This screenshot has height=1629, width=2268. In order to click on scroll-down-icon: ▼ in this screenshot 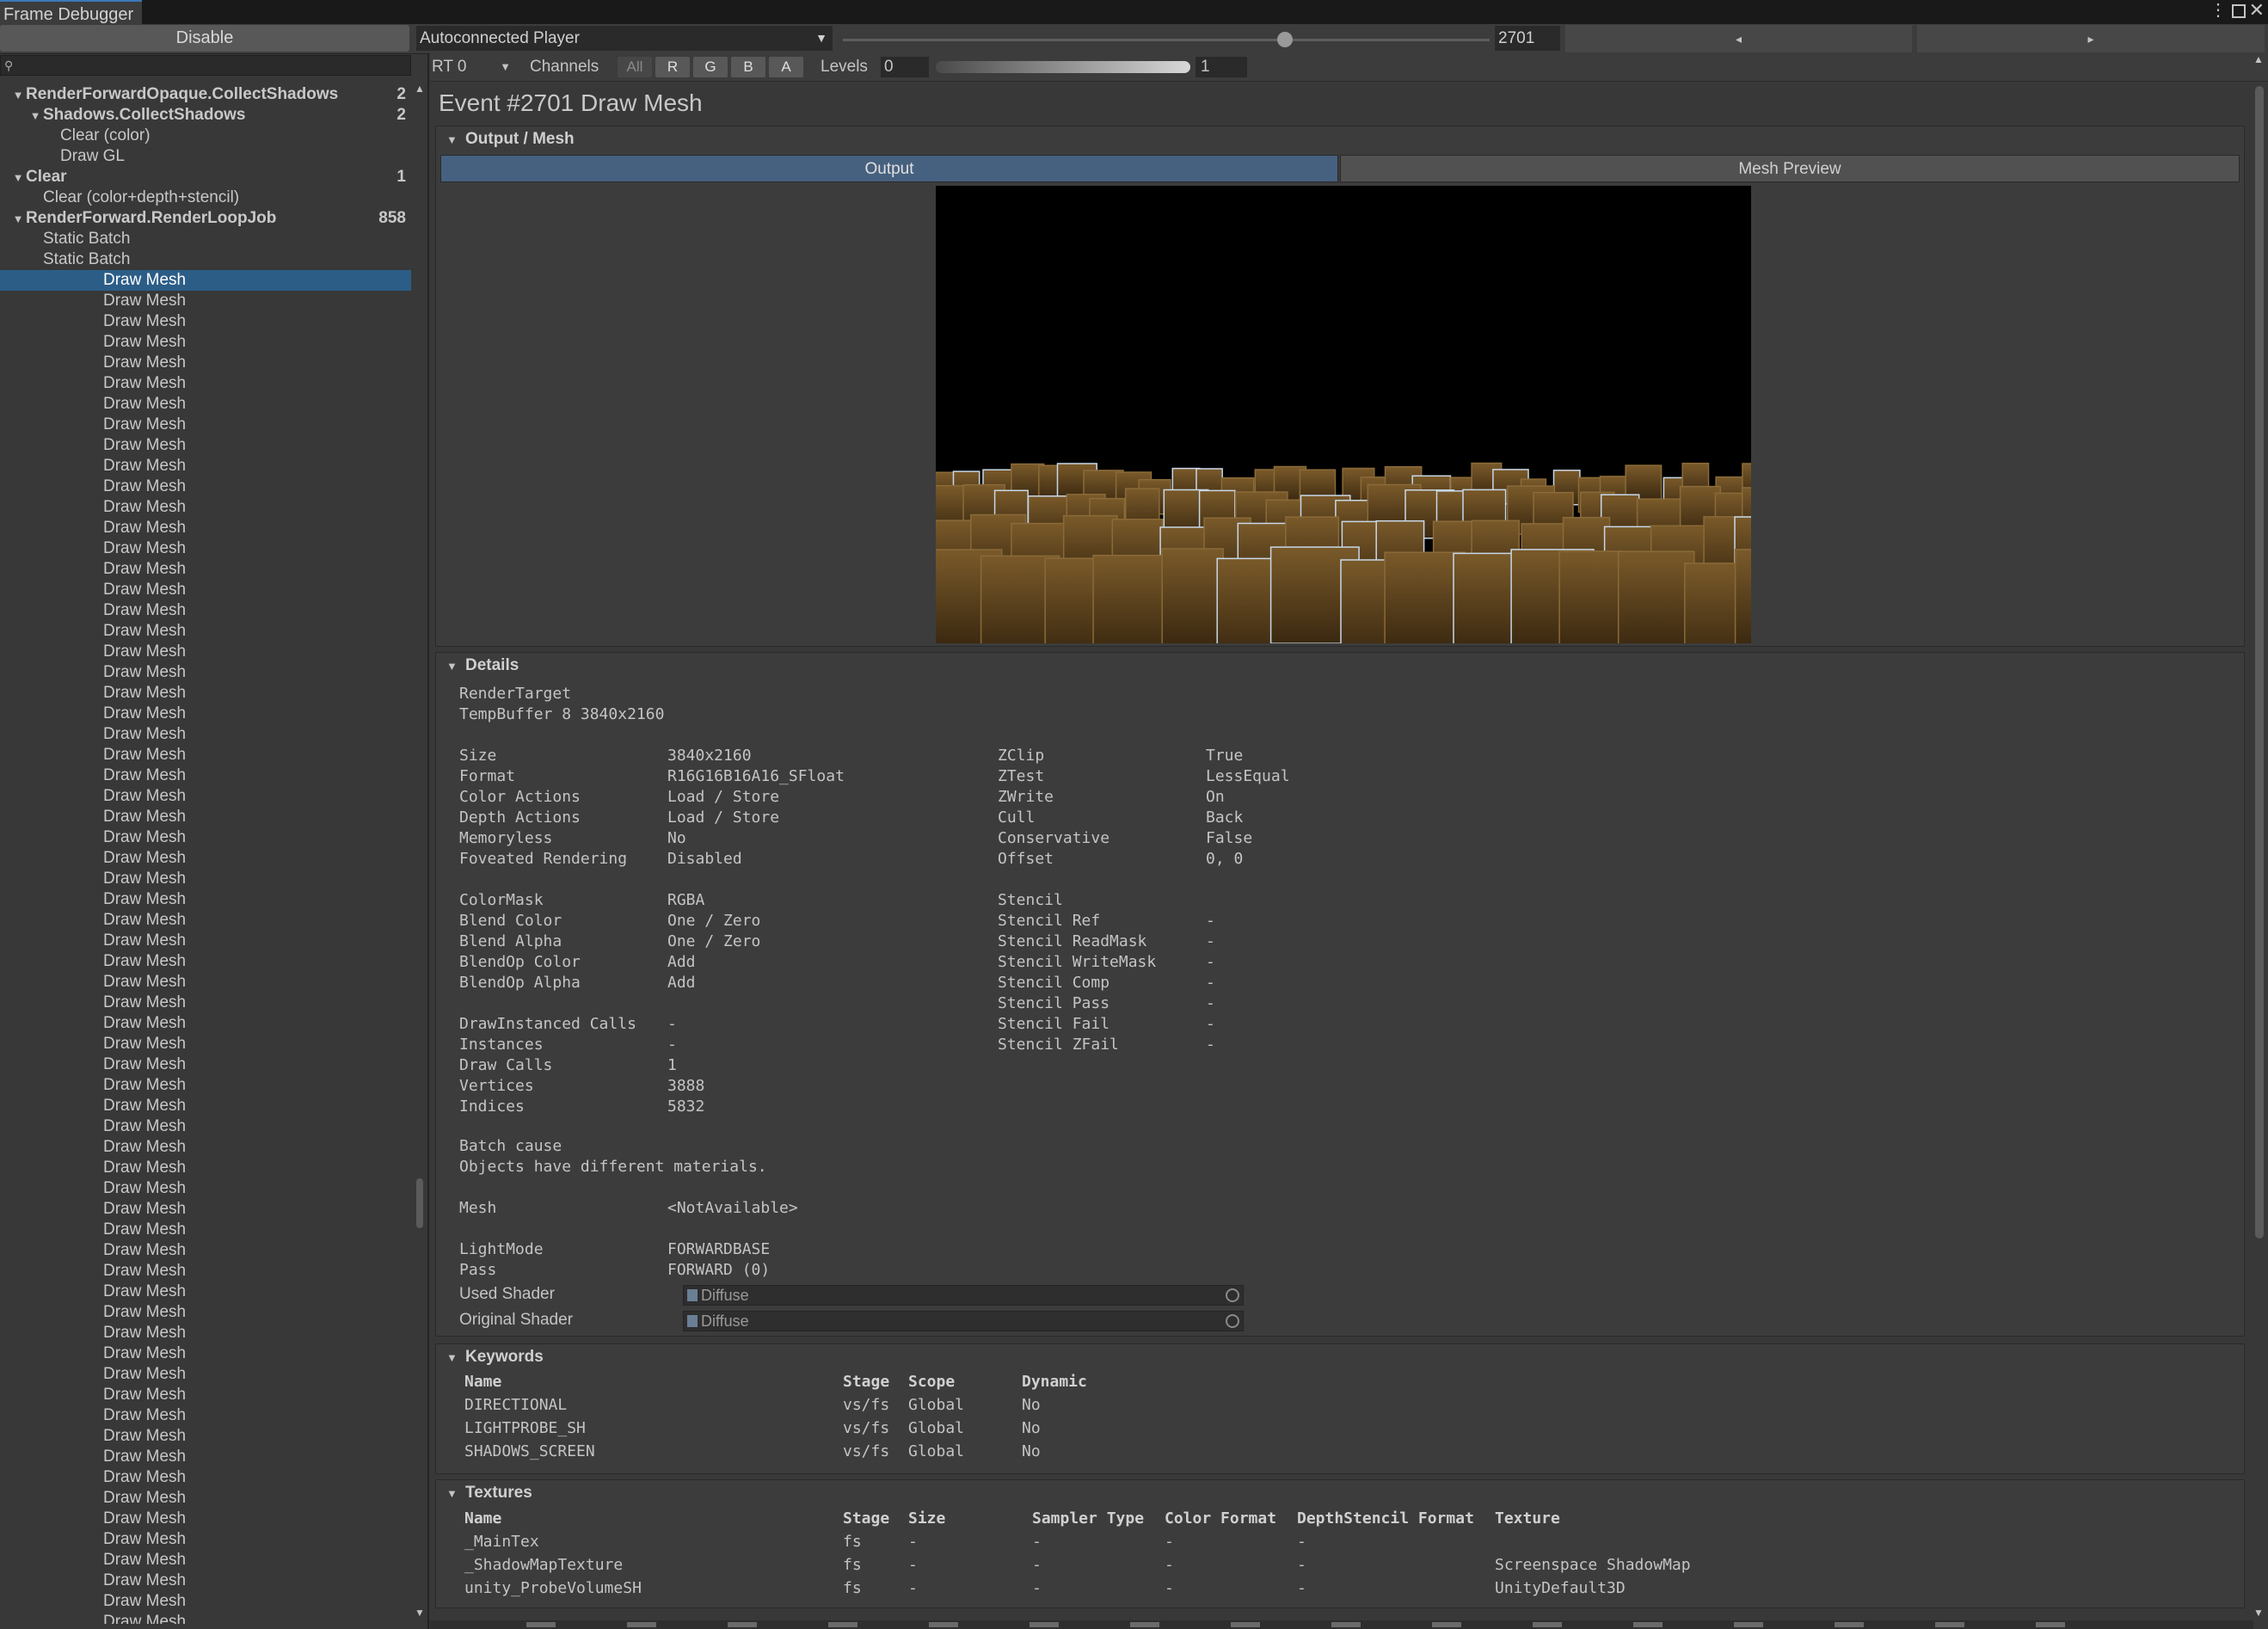, I will do `click(2259, 1613)`.